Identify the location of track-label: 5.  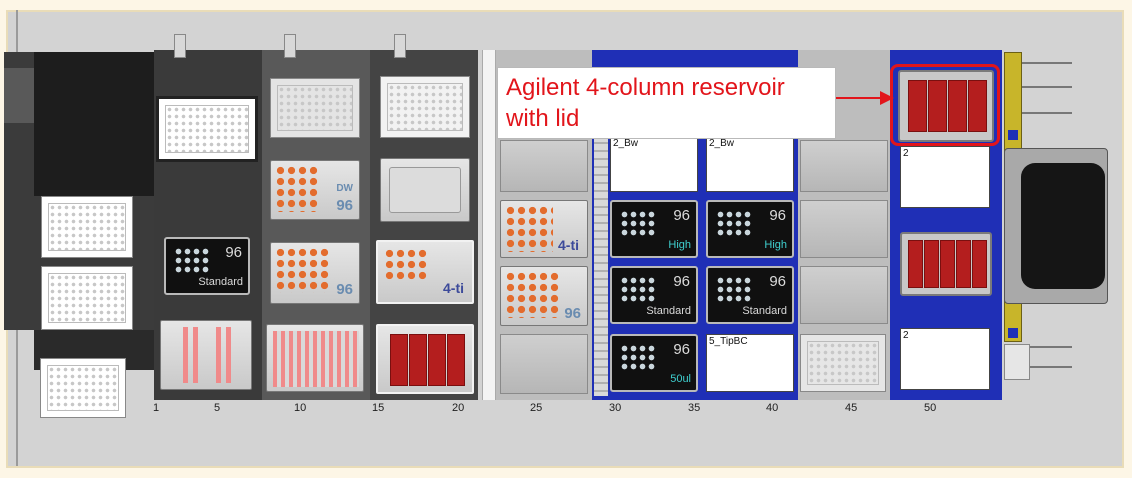
(217, 408).